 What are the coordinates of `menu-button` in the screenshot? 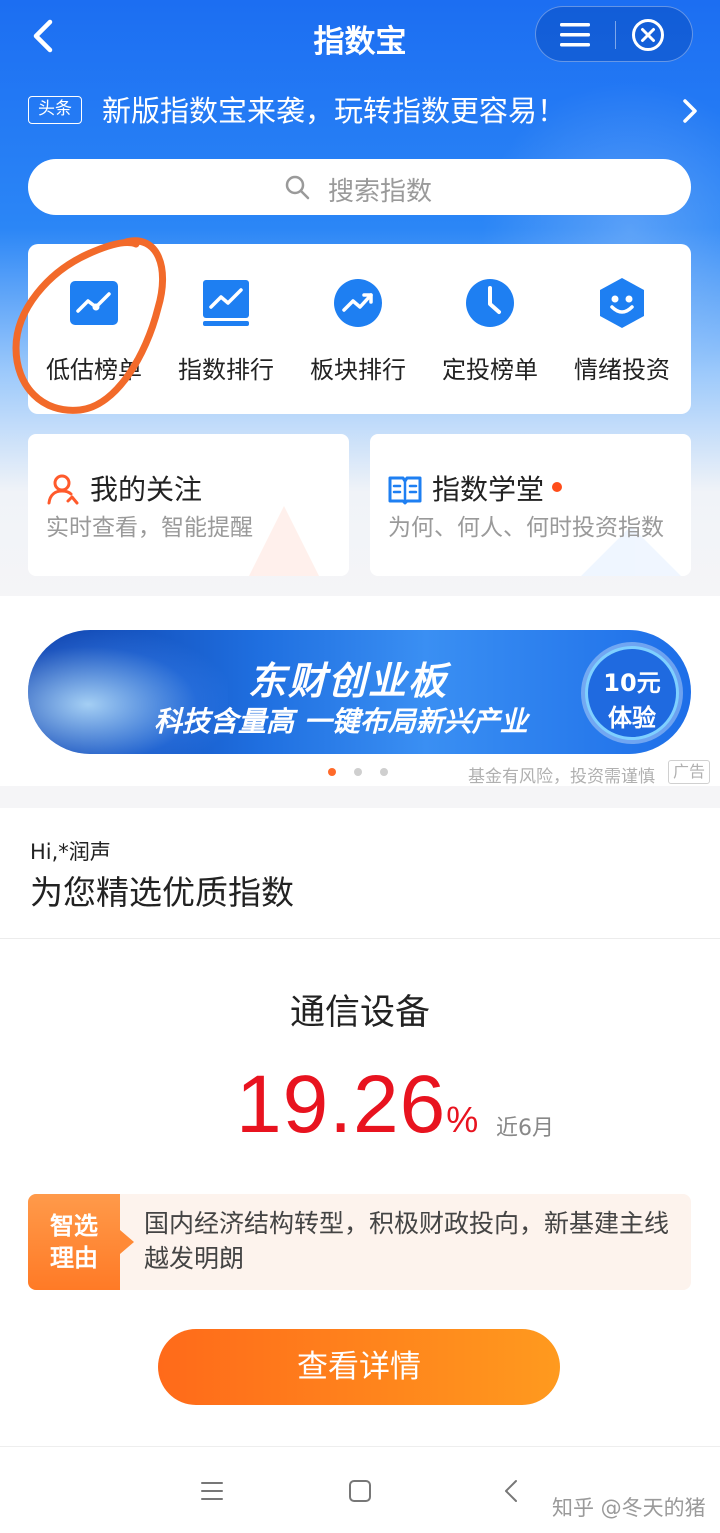 It's located at (576, 35).